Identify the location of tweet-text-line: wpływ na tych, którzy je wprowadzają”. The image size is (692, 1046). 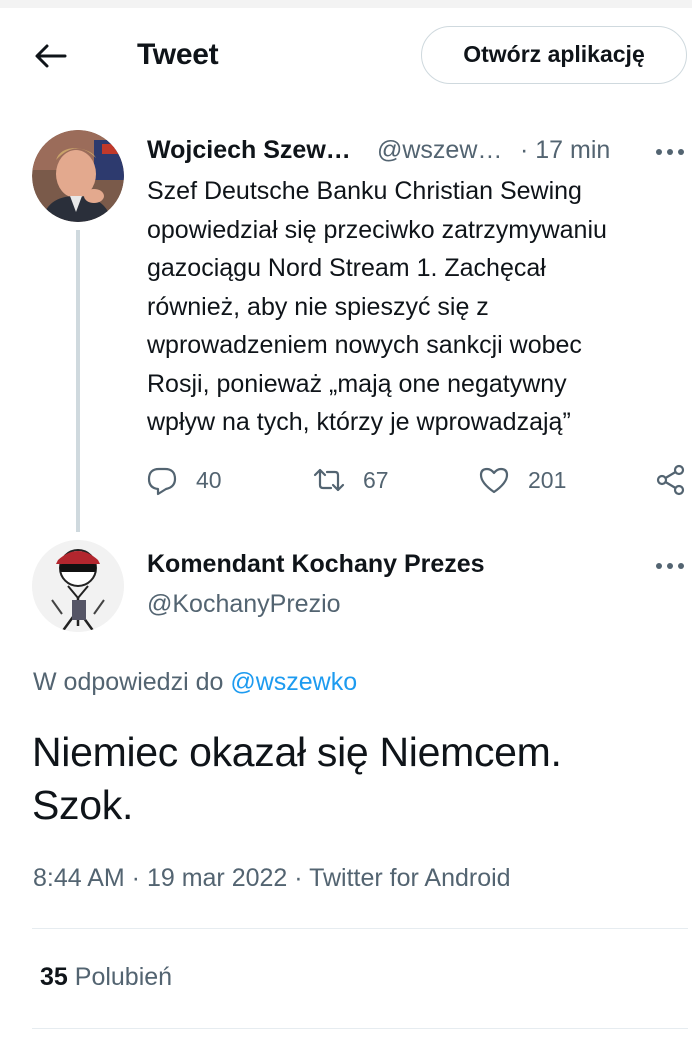
(359, 422).